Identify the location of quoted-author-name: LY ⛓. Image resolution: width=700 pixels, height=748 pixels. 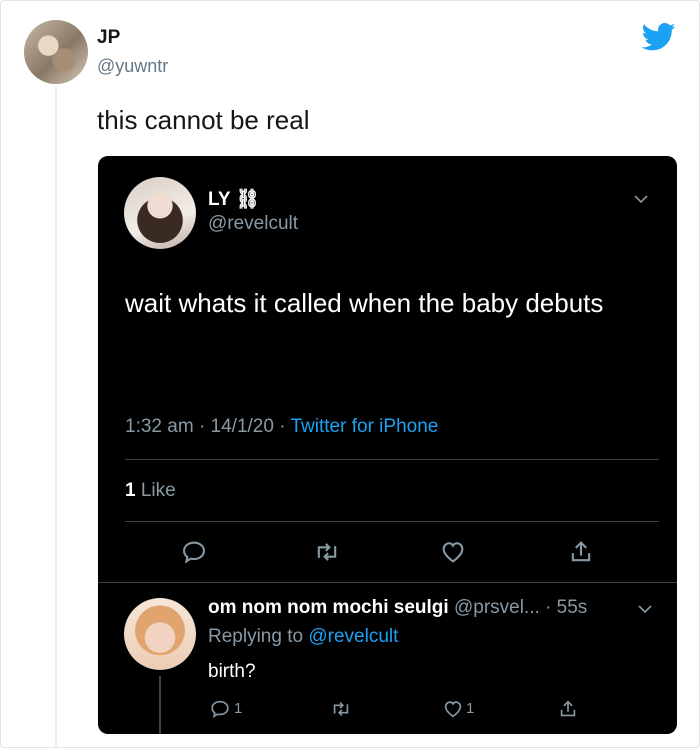
(234, 199).